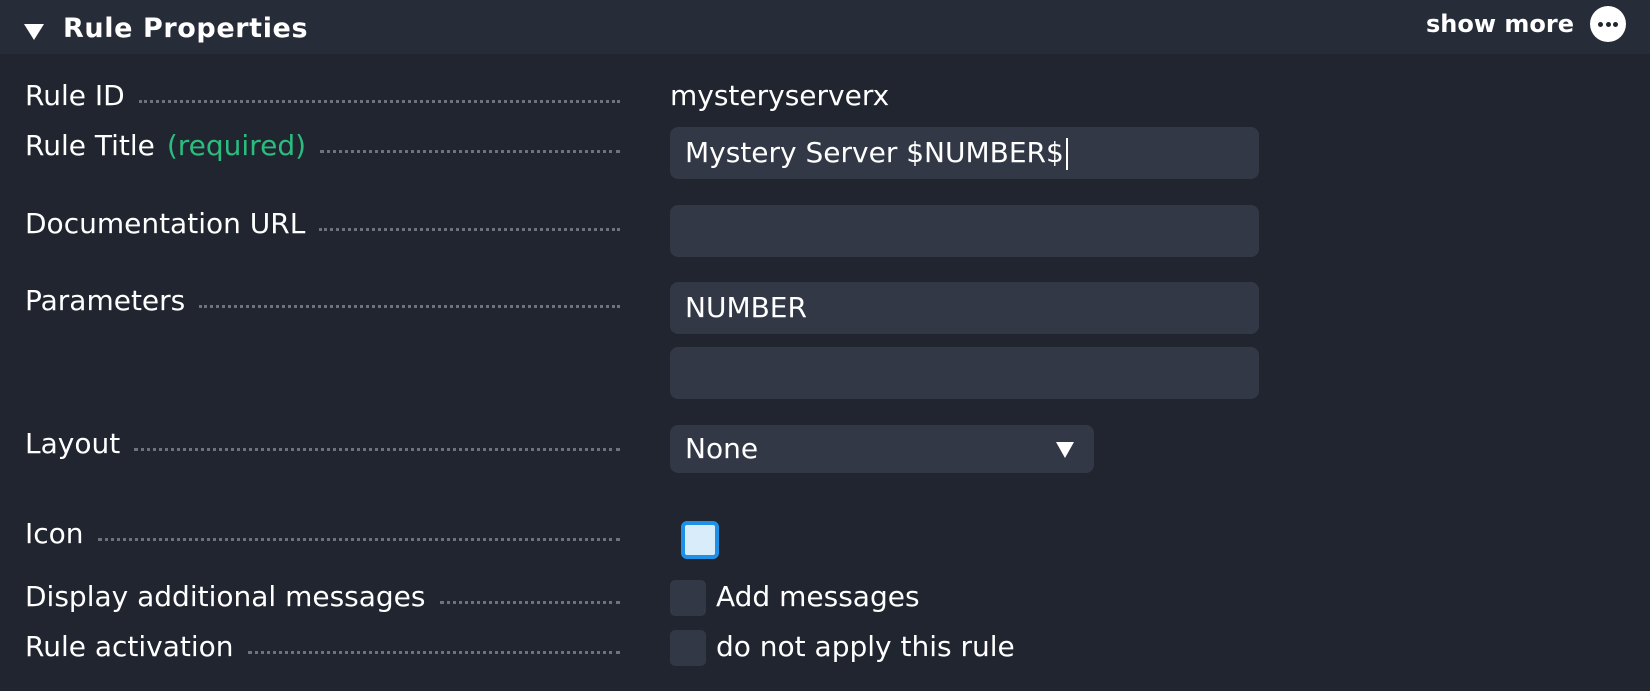  I want to click on section-header: Rule Properties show more, so click(825, 27).